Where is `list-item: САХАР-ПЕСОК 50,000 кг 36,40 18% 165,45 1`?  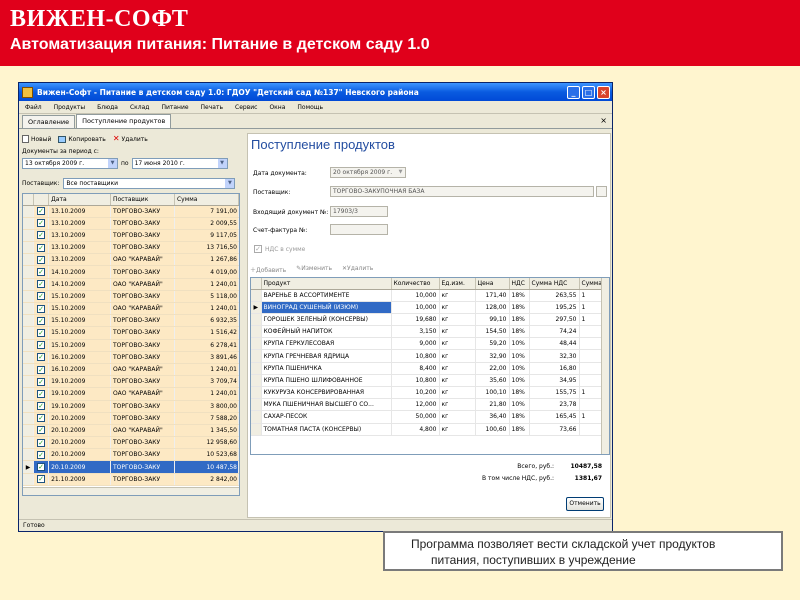 list-item: САХАР-ПЕСОК 50,000 кг 36,40 18% 165,45 1 is located at coordinates (427, 417).